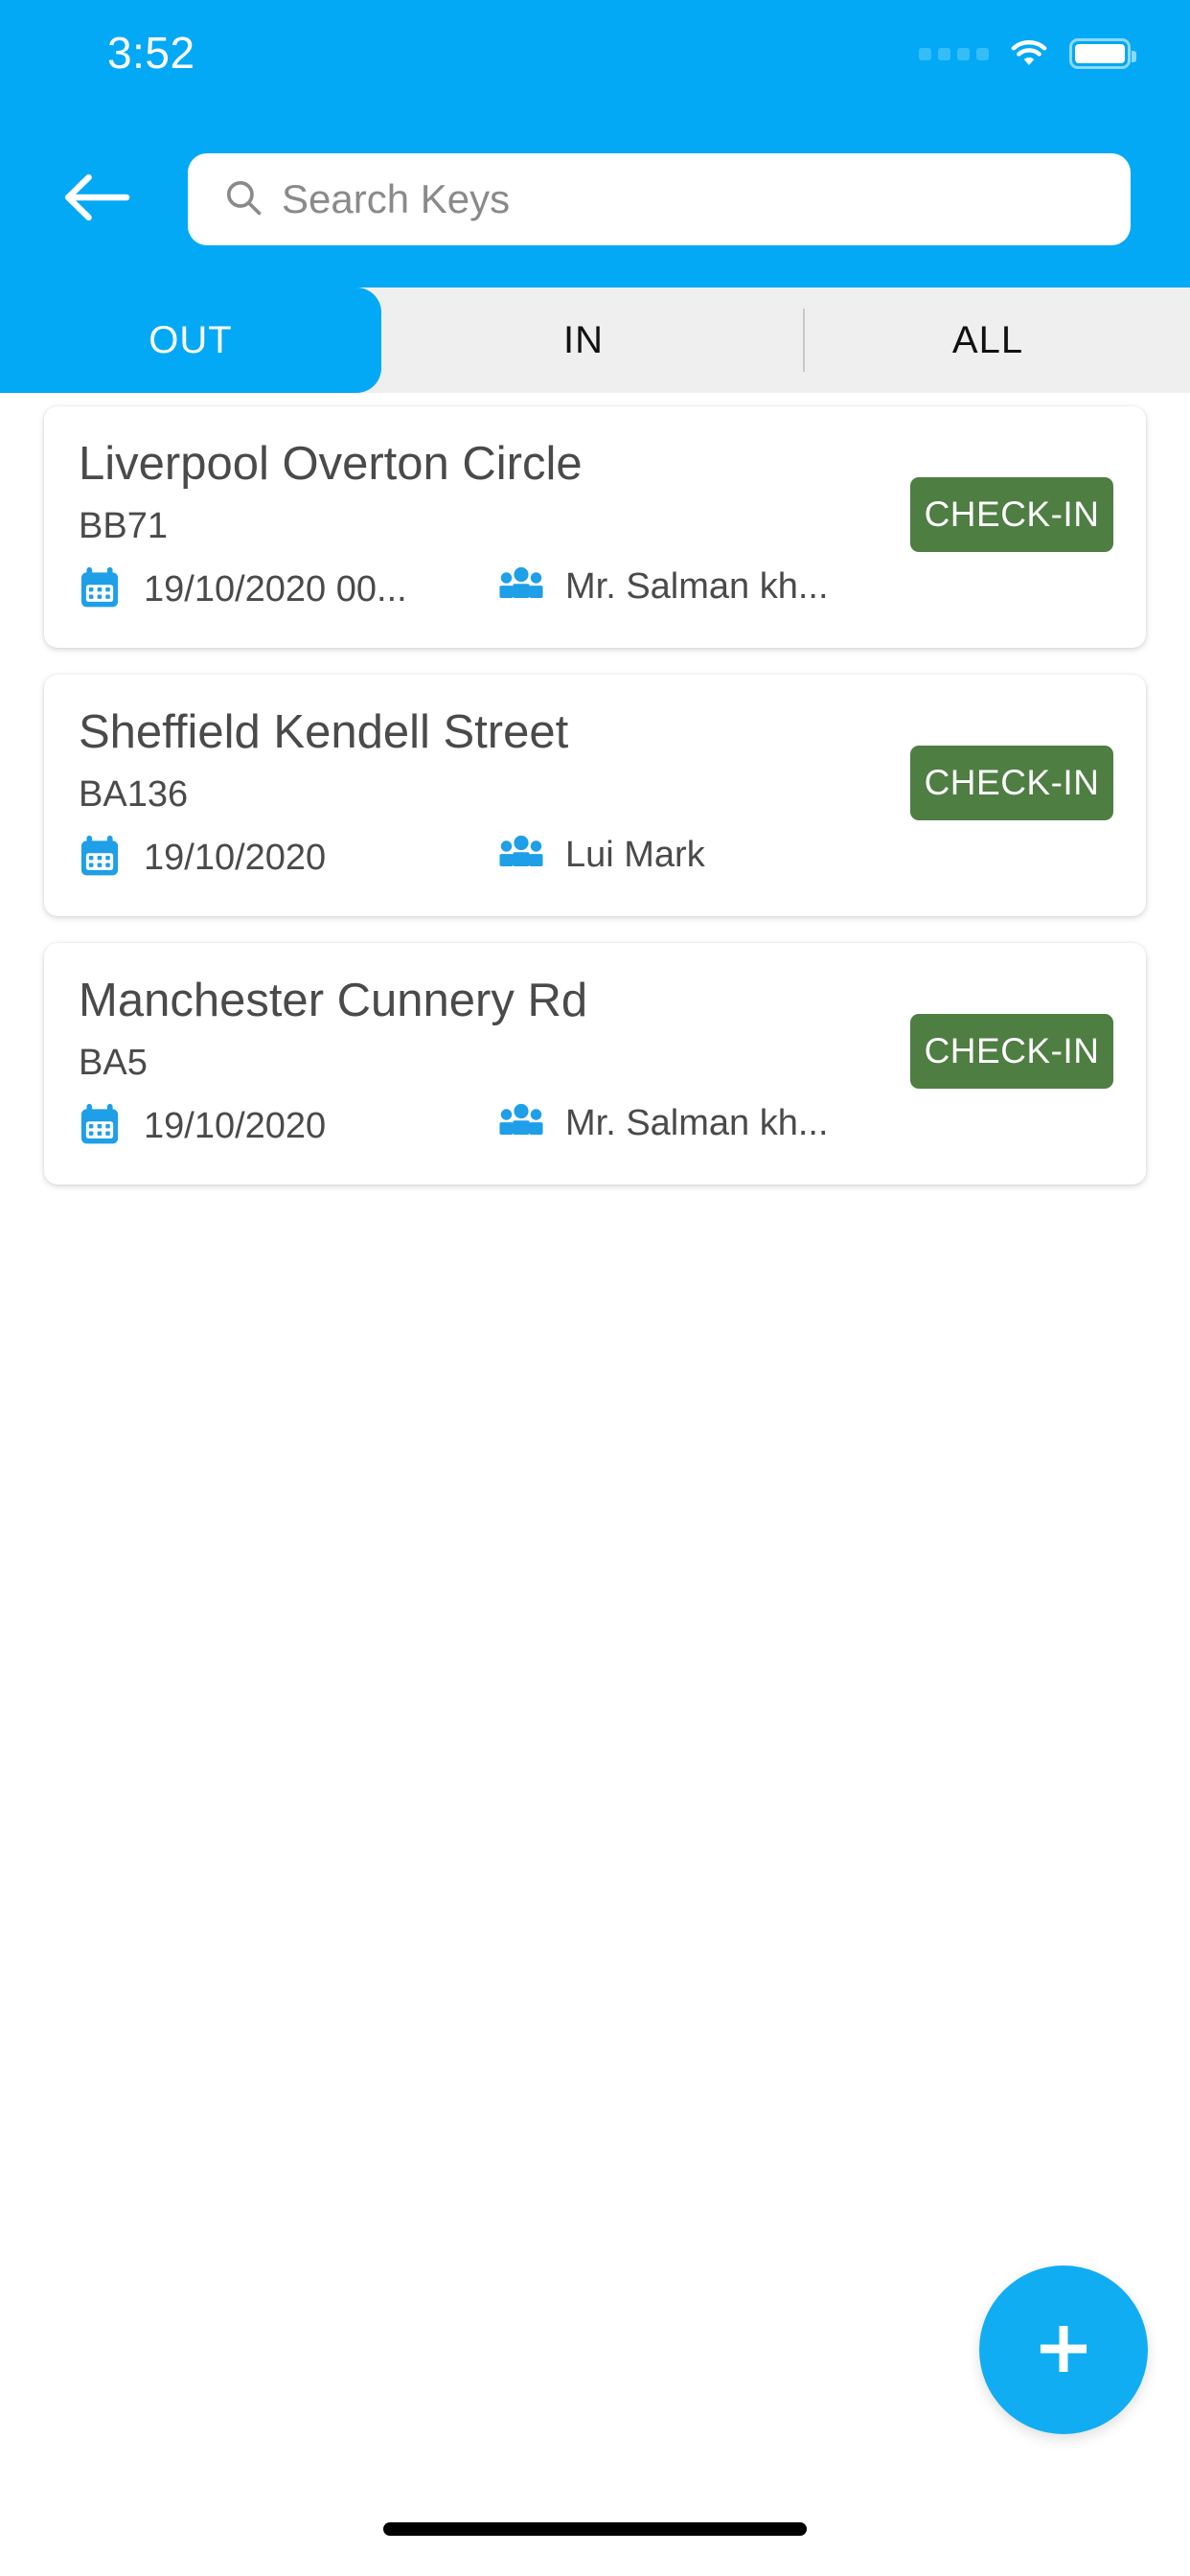  I want to click on search-input: Search Keys, so click(660, 199).